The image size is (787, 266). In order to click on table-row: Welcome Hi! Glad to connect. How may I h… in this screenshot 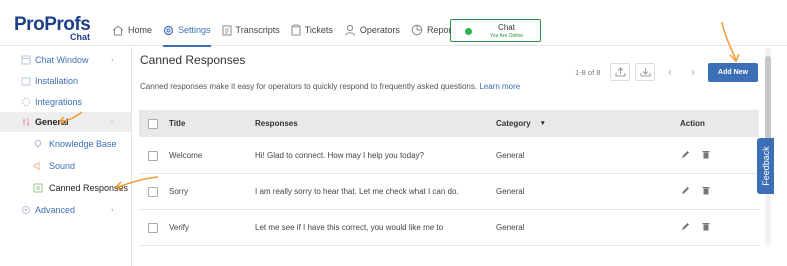, I will do `click(449, 156)`.